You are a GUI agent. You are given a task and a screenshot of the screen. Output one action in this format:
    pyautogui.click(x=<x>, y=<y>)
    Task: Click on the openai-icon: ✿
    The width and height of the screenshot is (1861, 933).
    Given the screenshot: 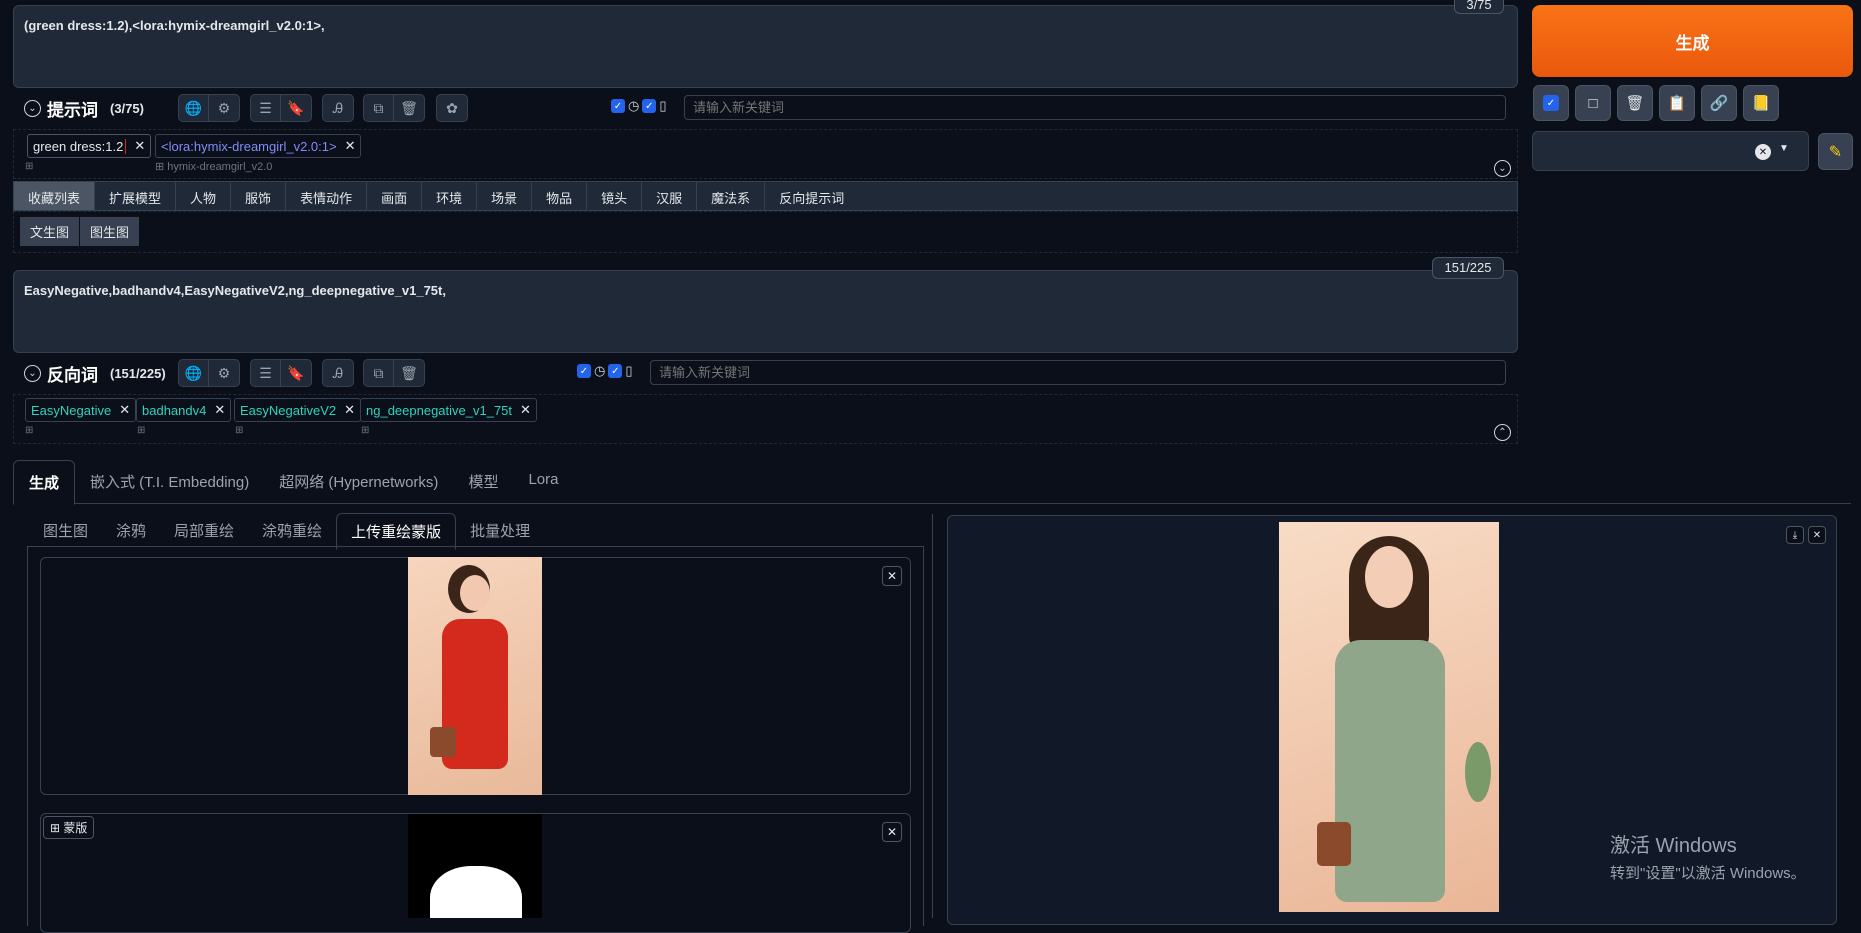 What is the action you would take?
    pyautogui.click(x=452, y=108)
    